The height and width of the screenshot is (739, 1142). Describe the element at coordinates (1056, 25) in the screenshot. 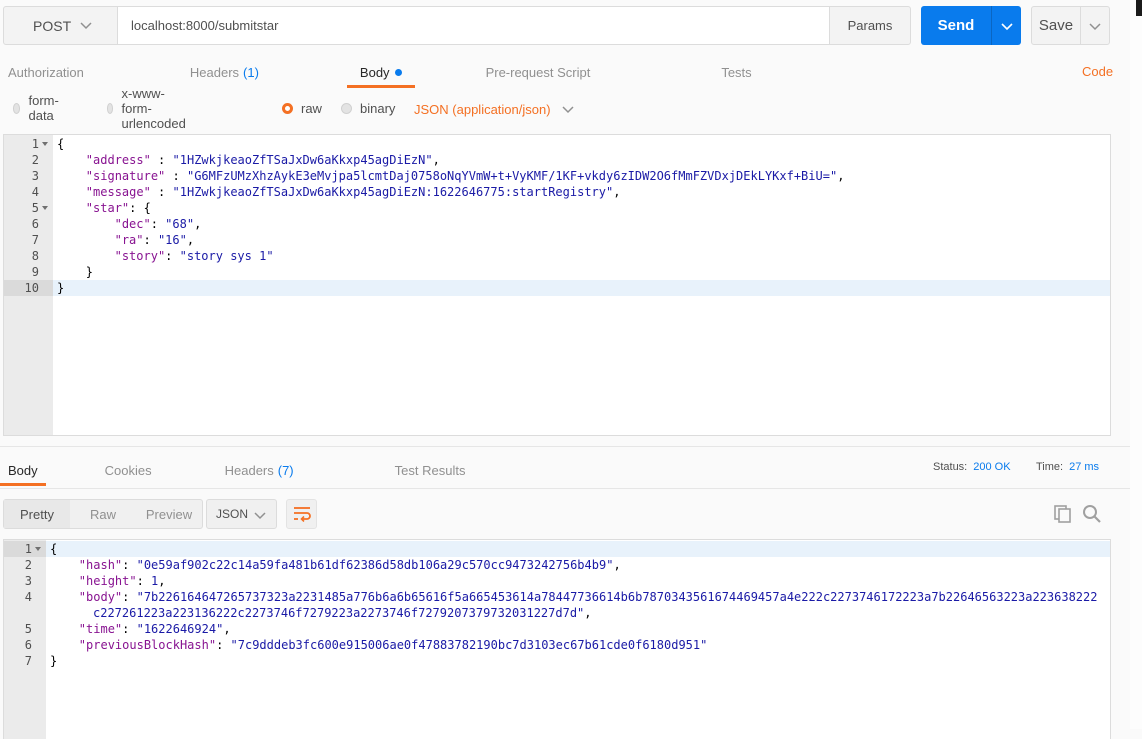

I see `save-button: Save` at that location.